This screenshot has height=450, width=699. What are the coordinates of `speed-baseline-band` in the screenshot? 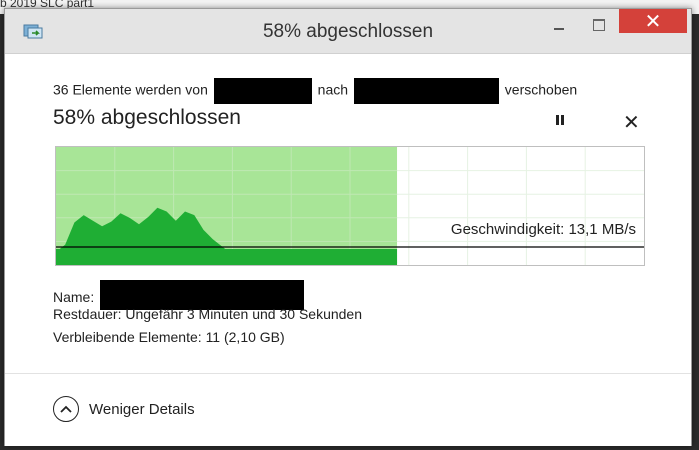 It's located at (227, 257).